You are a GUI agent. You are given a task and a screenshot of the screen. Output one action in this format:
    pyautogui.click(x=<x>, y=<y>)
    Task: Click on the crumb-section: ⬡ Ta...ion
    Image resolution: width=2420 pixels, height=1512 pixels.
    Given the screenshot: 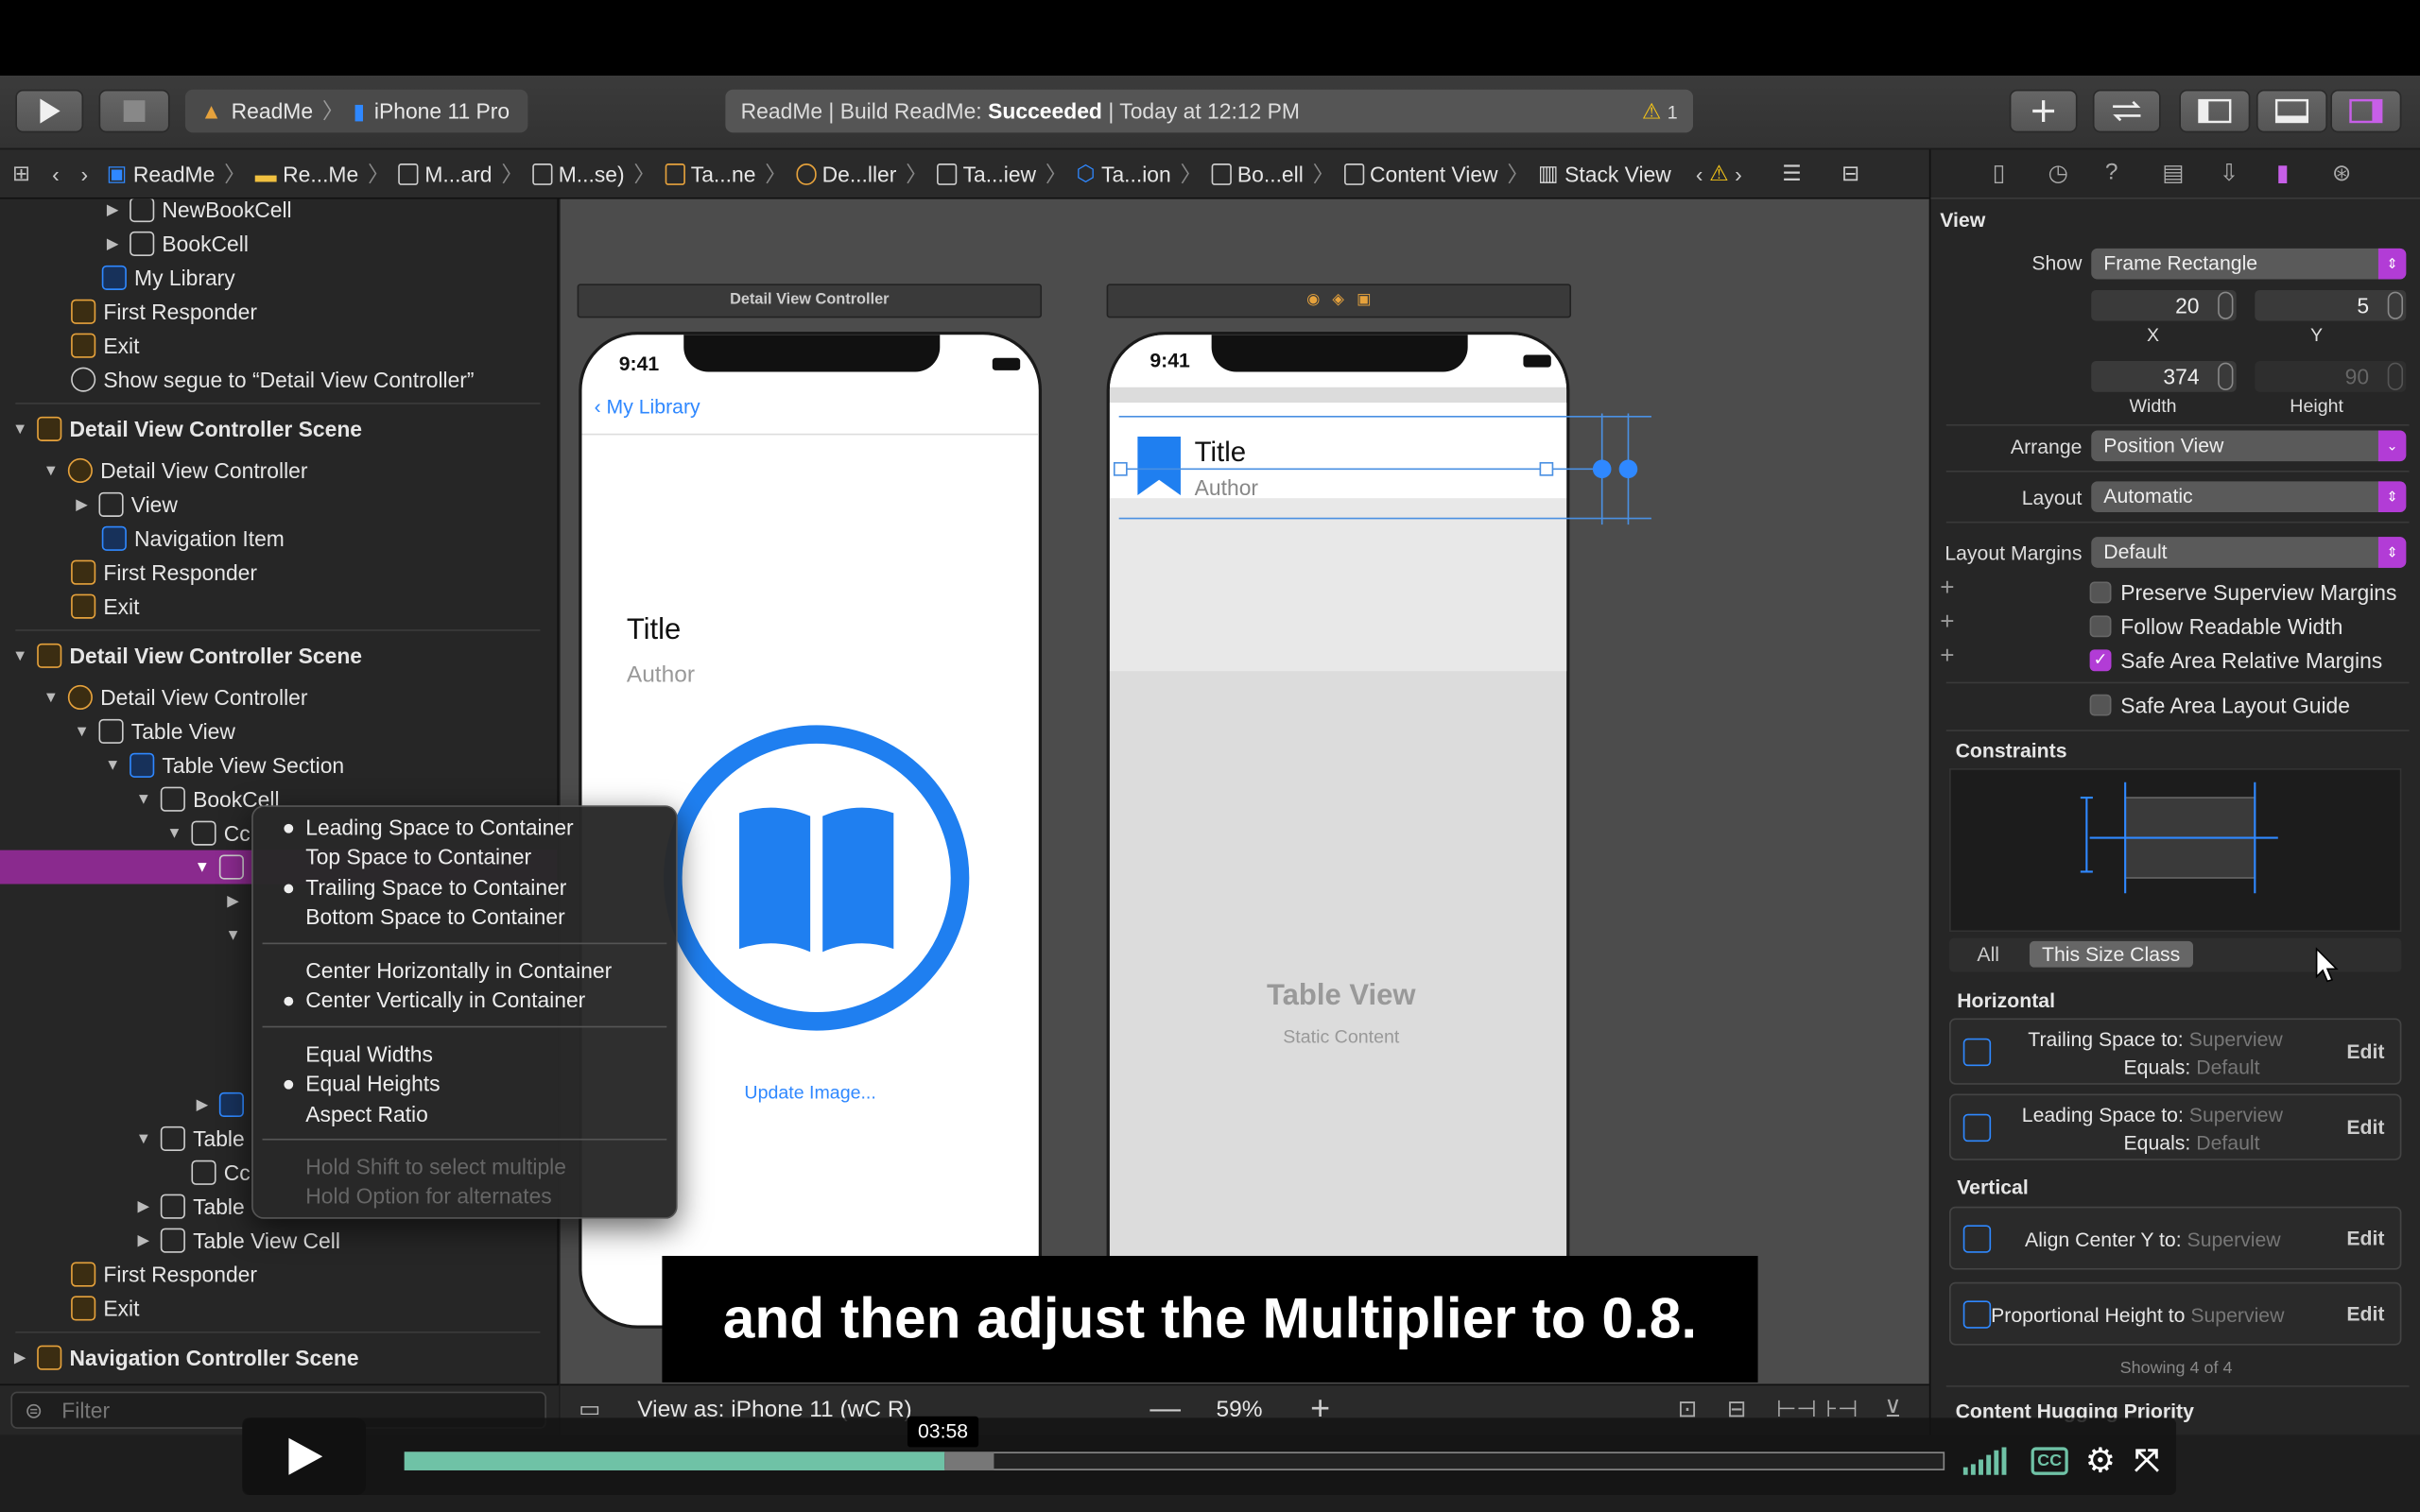 What is the action you would take?
    pyautogui.click(x=1124, y=174)
    